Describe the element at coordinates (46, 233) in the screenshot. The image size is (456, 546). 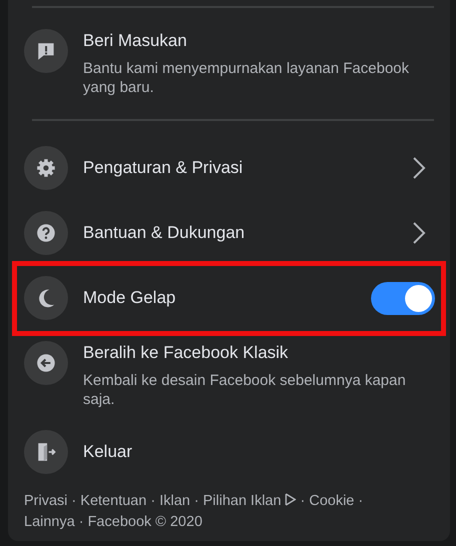
I see `help-icon` at that location.